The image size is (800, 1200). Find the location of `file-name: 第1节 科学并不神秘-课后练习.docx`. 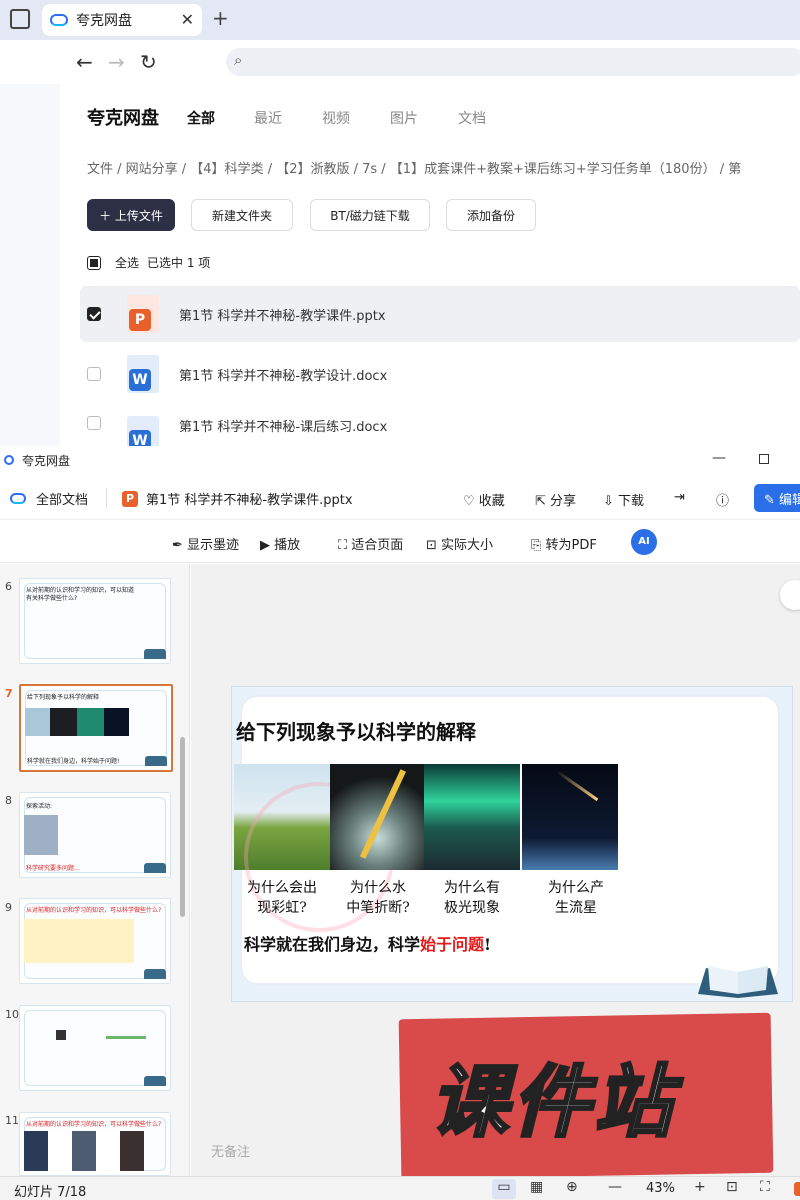

file-name: 第1节 科学并不神秘-课后练习.docx is located at coordinates (283, 425).